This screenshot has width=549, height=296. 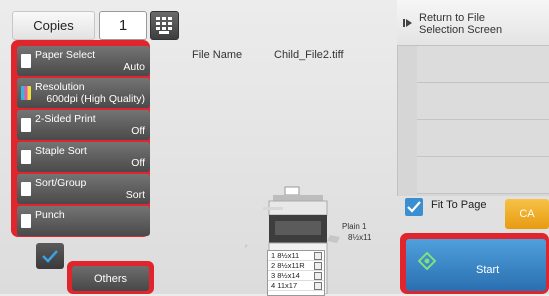 I want to click on return-line-1: Return to File, so click(x=452, y=18).